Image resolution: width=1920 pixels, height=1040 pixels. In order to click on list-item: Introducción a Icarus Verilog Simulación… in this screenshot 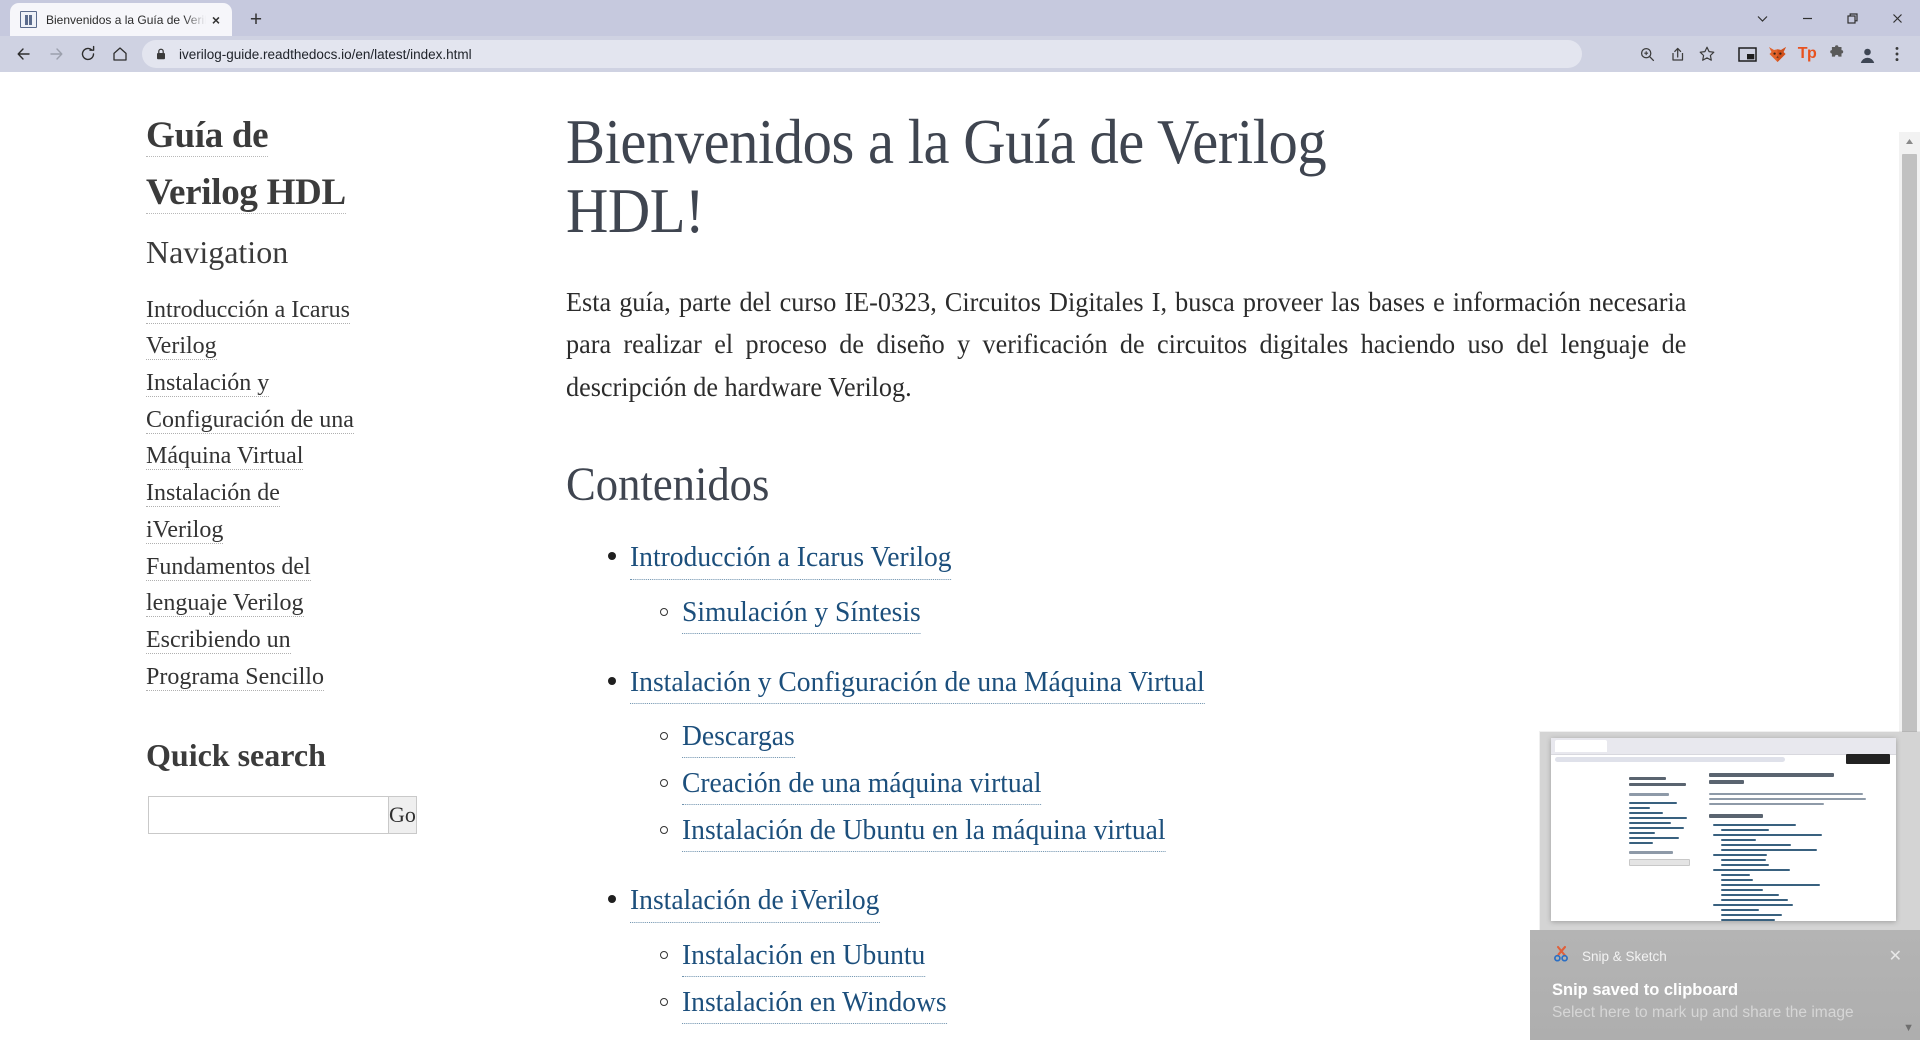, I will do `click(1034, 585)`.